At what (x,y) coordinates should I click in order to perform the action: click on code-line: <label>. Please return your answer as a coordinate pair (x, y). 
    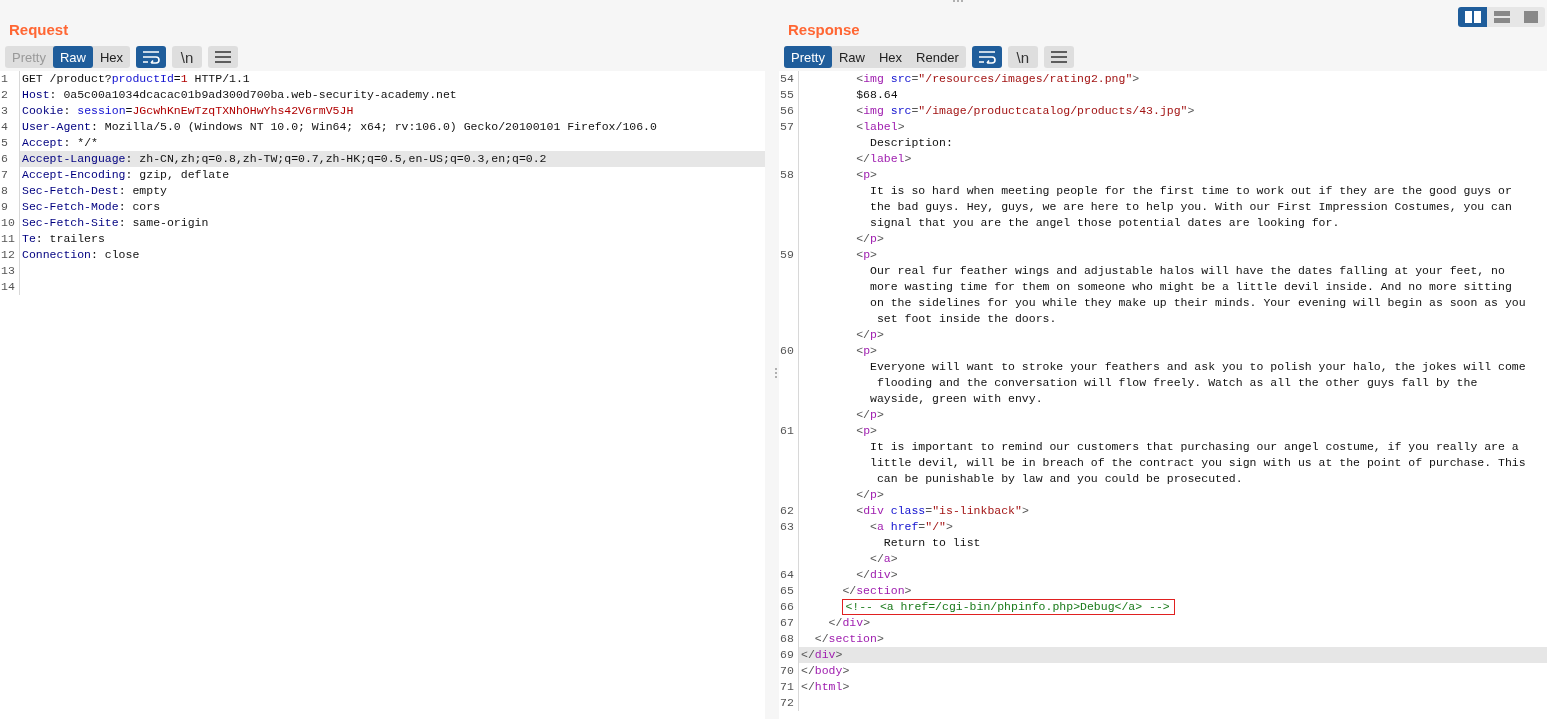
    Looking at the image, I should click on (880, 127).